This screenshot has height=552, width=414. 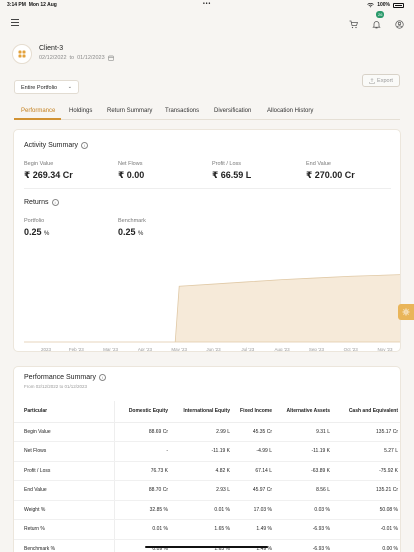 I want to click on table-cell: 32.85 %, so click(x=143, y=510).